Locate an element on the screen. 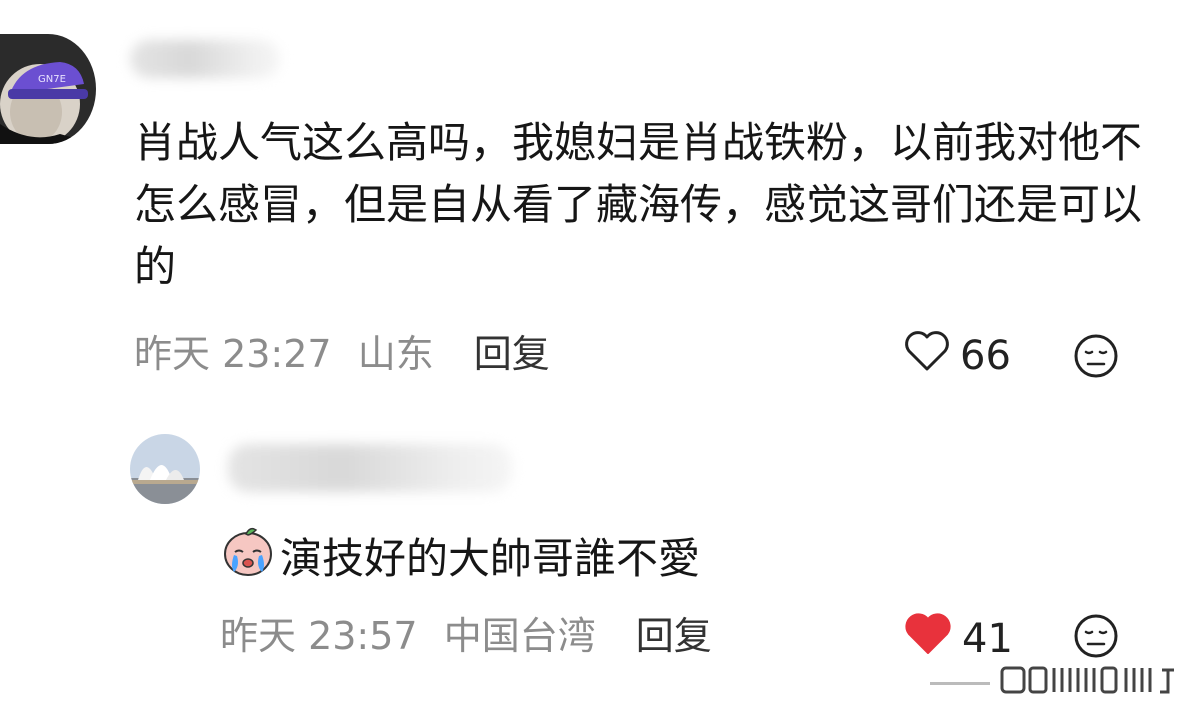  watermark-logo is located at coordinates (1055, 680).